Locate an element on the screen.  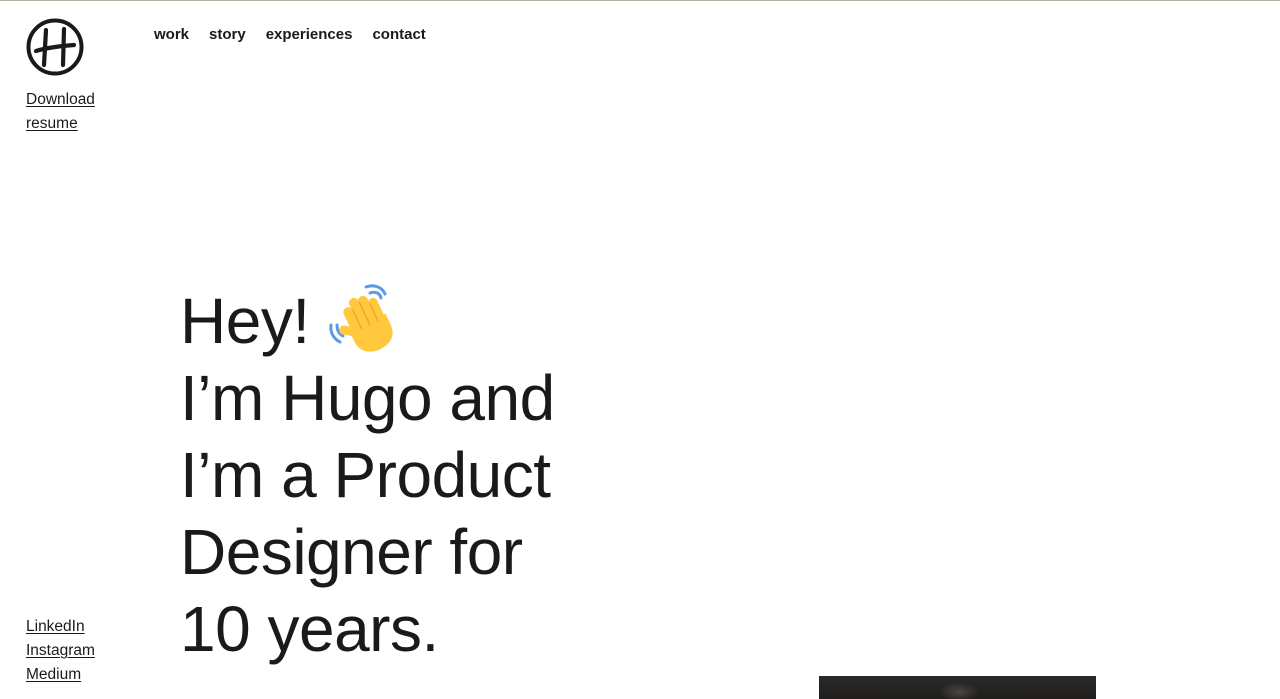
nav-item-work: work is located at coordinates (171, 35).